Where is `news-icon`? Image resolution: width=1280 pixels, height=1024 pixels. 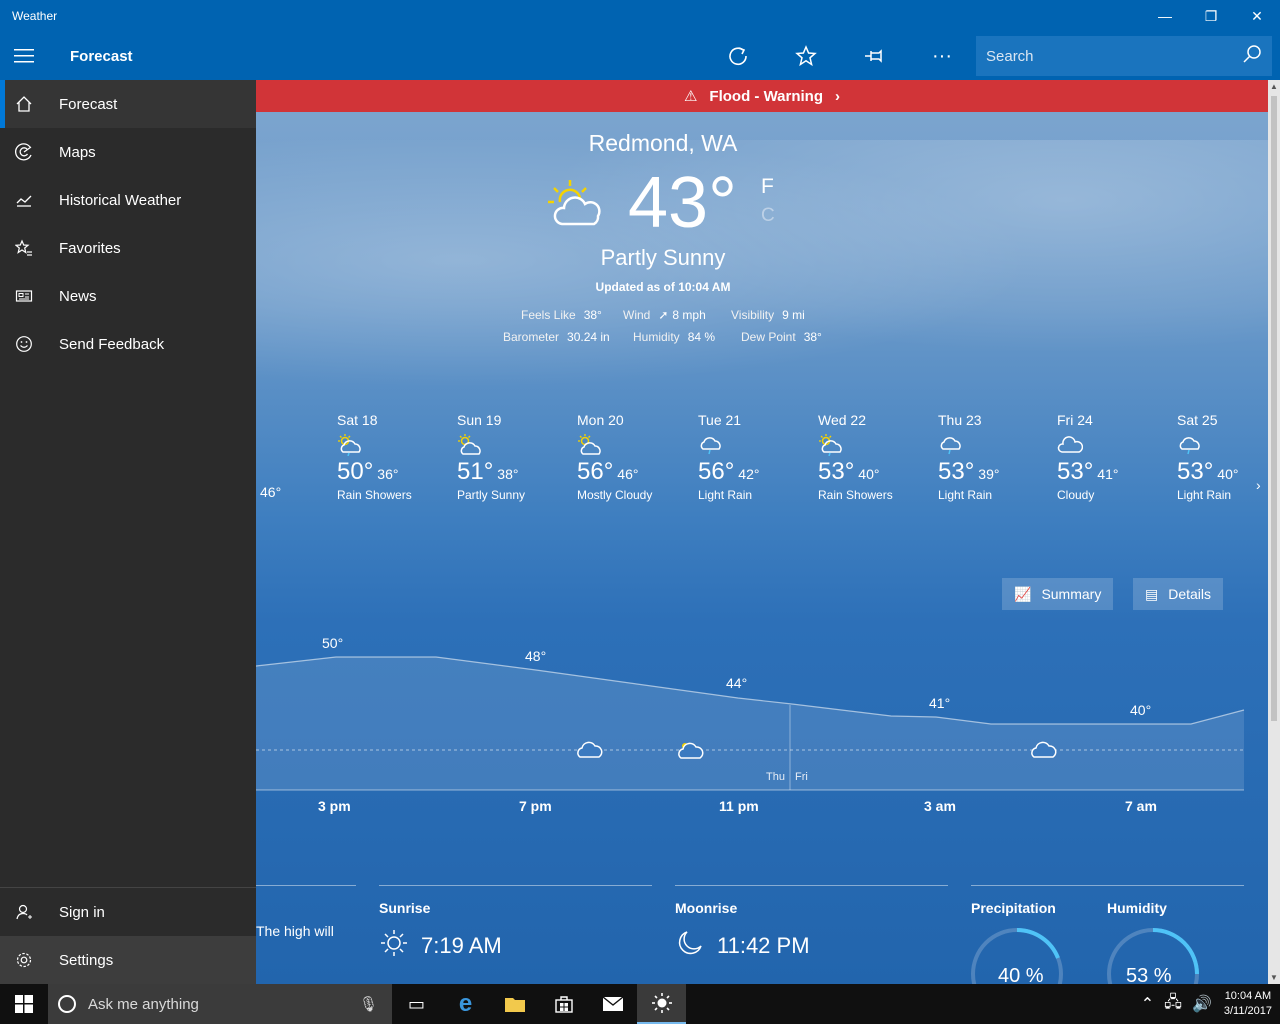
news-icon is located at coordinates (24, 296).